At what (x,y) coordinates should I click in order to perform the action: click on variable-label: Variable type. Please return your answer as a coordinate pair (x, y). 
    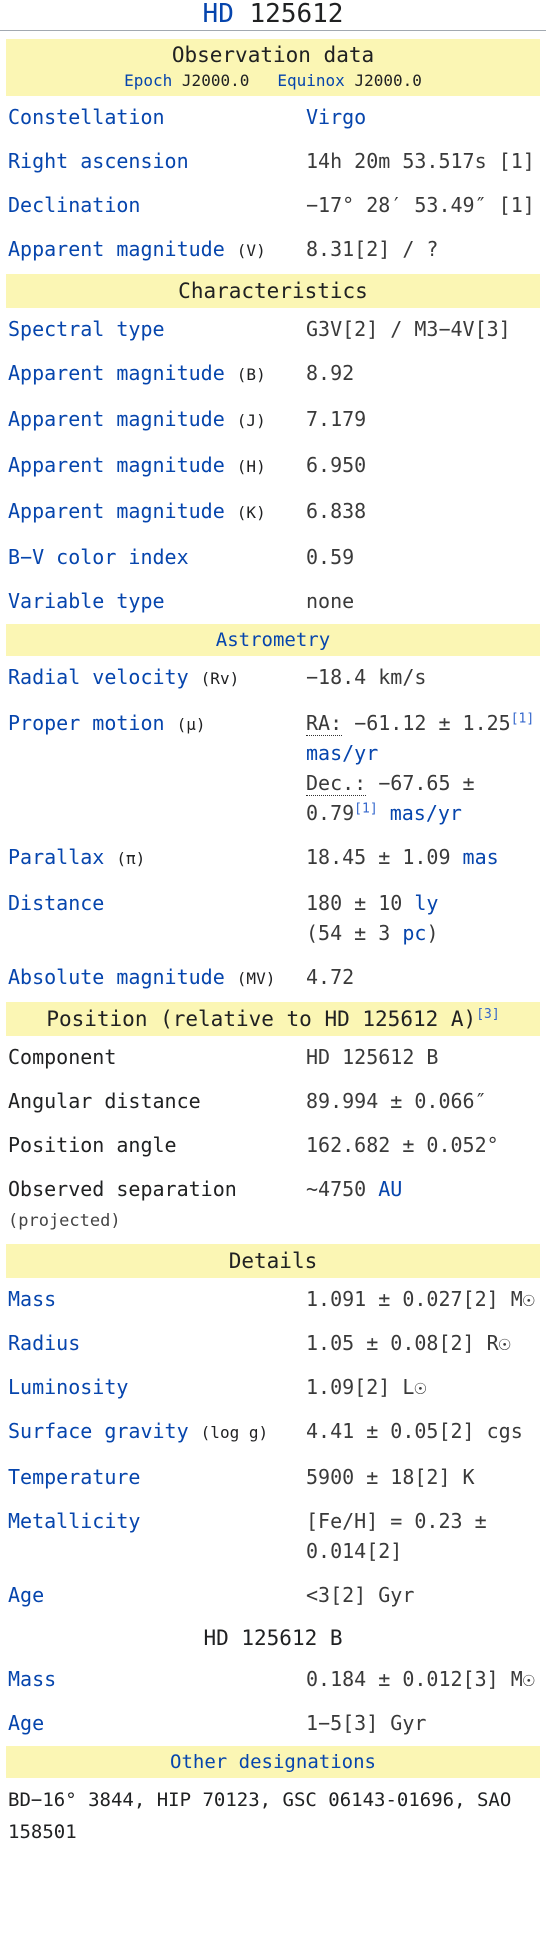
    Looking at the image, I should click on (155, 602).